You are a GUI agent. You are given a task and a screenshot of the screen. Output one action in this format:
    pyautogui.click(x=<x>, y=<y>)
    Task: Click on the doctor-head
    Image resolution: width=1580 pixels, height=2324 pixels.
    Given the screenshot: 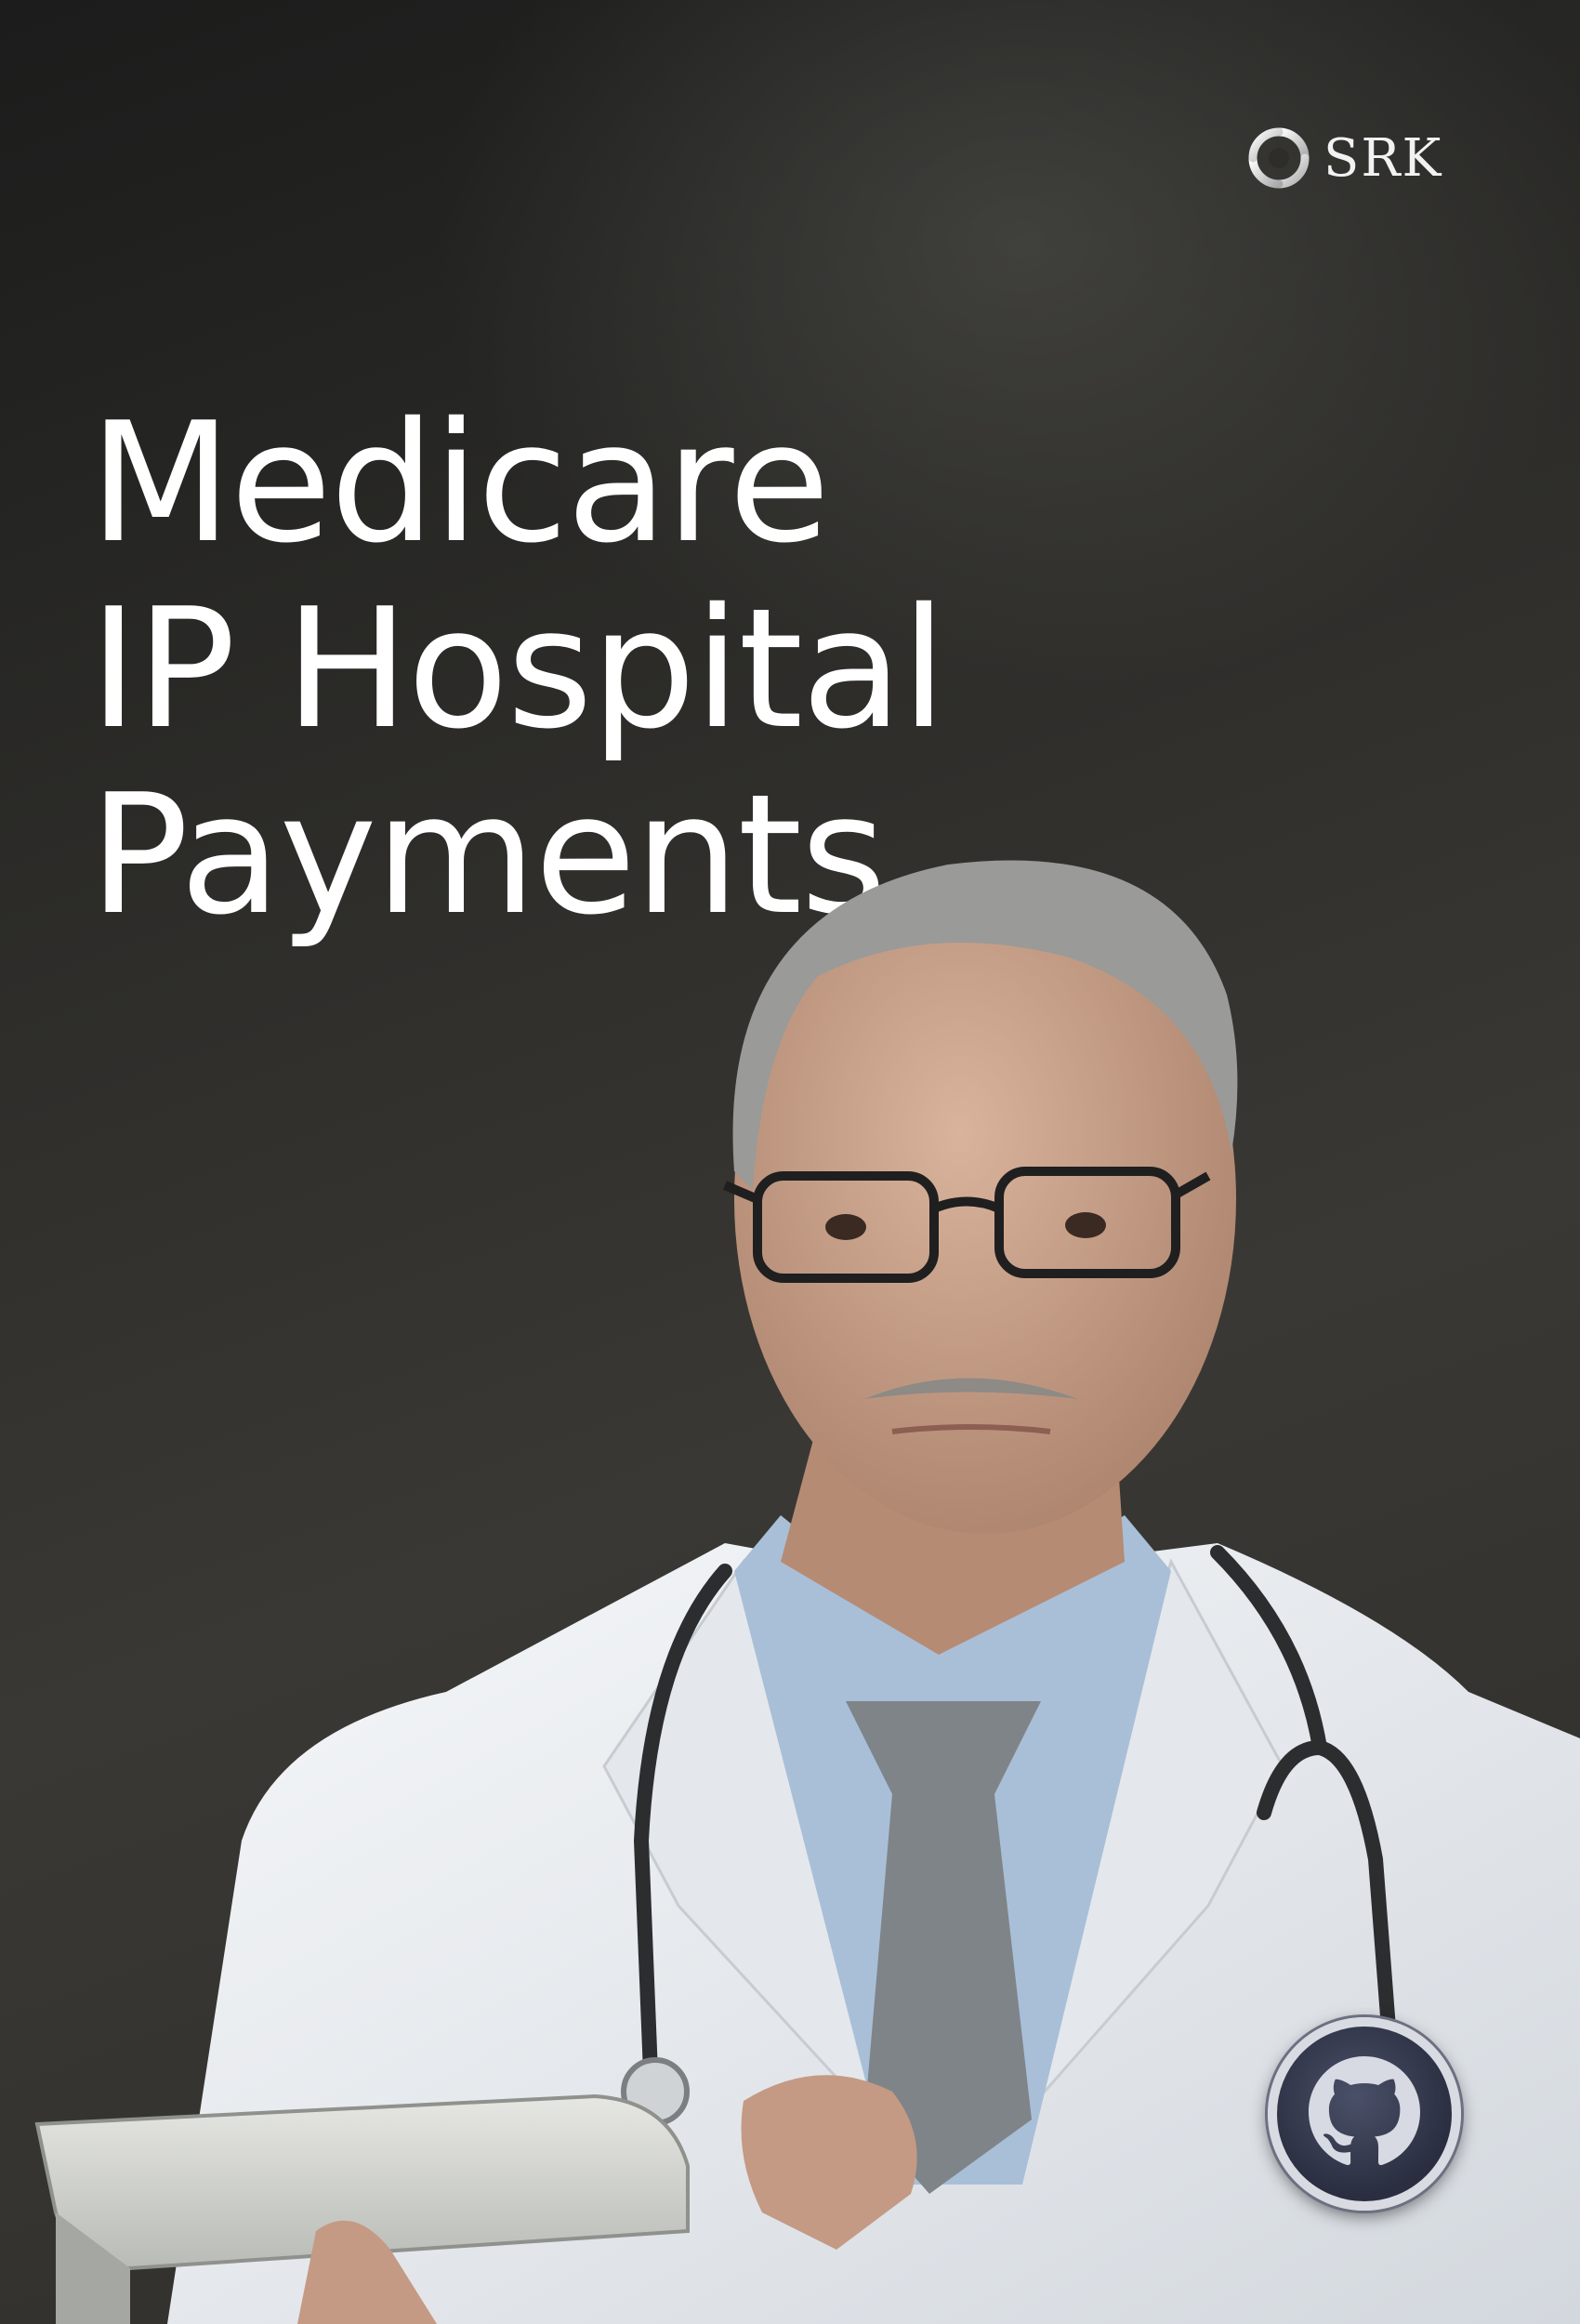 What is the action you would take?
    pyautogui.click(x=981, y=1197)
    